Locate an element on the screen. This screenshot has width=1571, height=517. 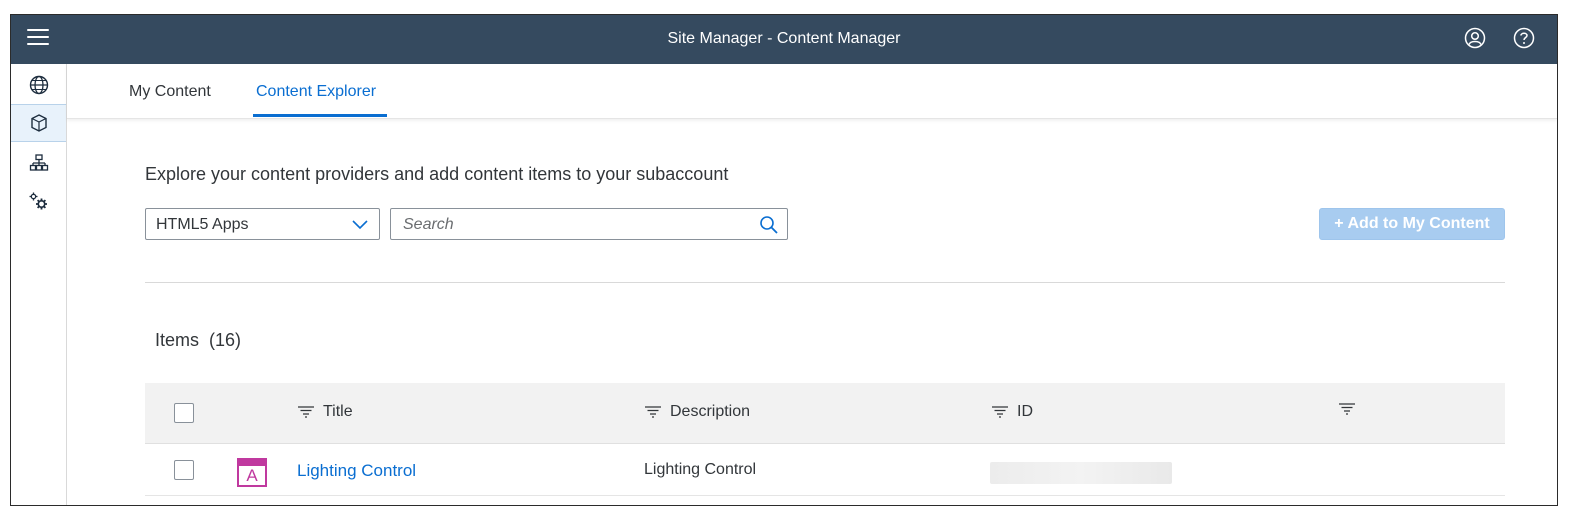
nav-item-globe is located at coordinates (38, 85).